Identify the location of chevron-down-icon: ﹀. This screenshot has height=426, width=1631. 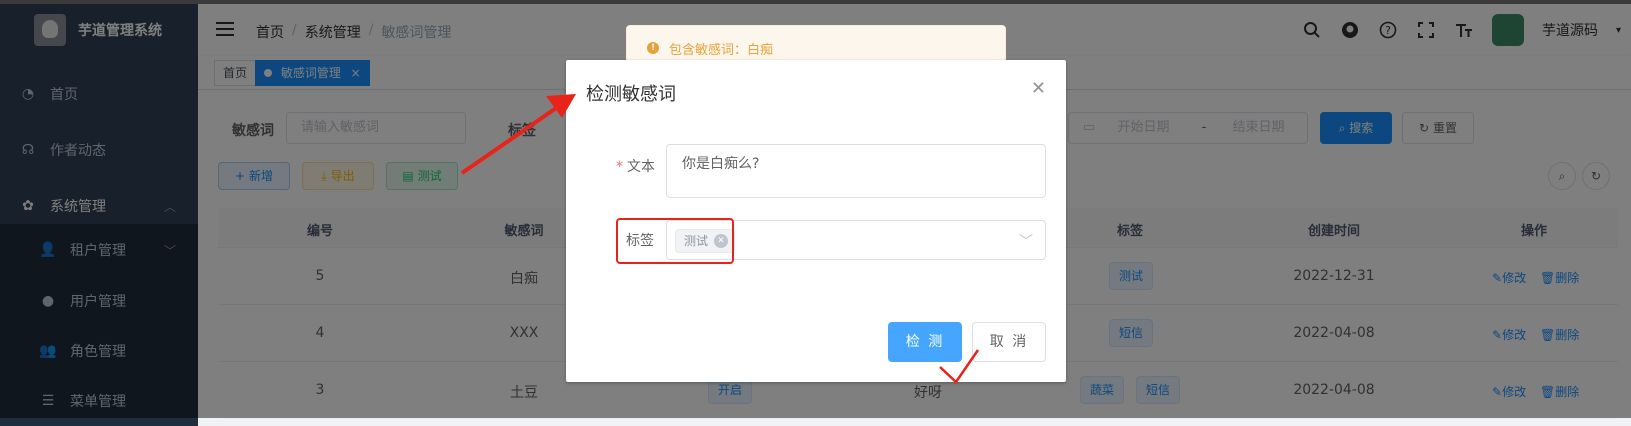
(1026, 241).